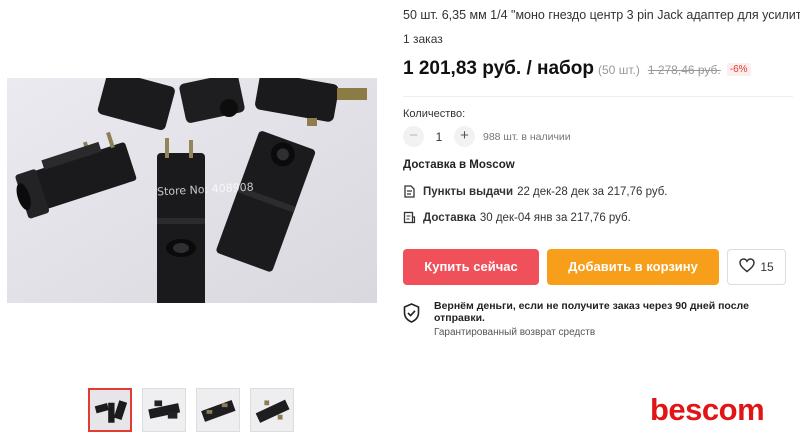 This screenshot has width=800, height=436. What do you see at coordinates (592, 191) in the screenshot?
I see `pickup-detail: 22 дек-28 дек за 217,76 руб.` at bounding box center [592, 191].